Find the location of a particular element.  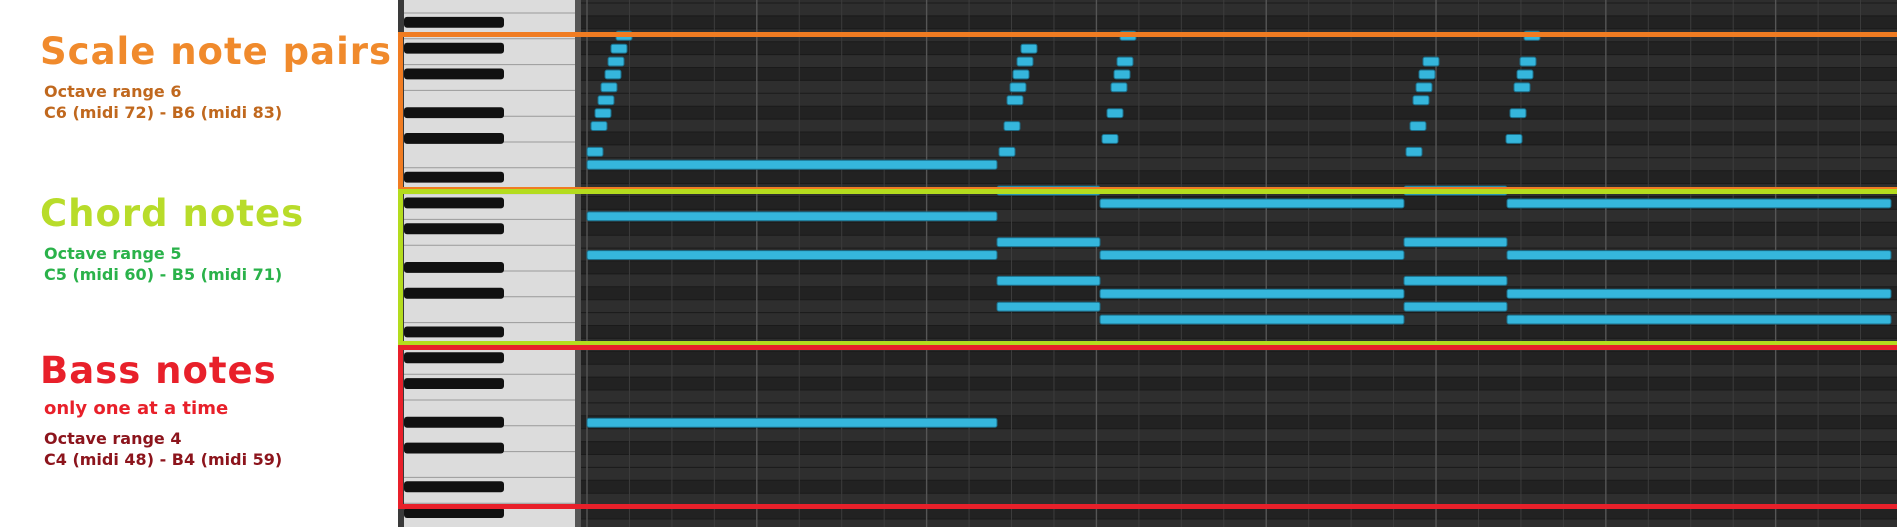

scale-section-title: Scale note pairs is located at coordinates (216, 51).